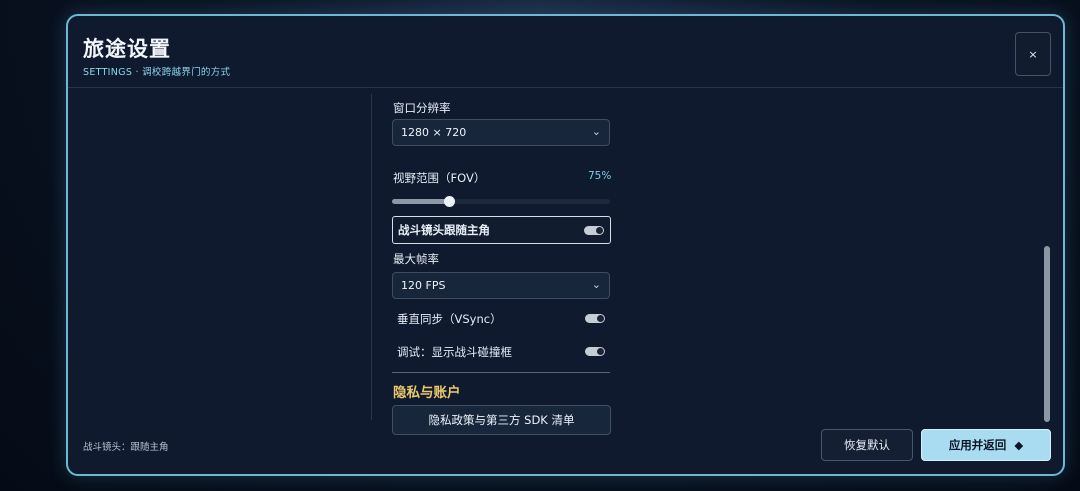  I want to click on apply-return-label: 应用并返回, so click(977, 445).